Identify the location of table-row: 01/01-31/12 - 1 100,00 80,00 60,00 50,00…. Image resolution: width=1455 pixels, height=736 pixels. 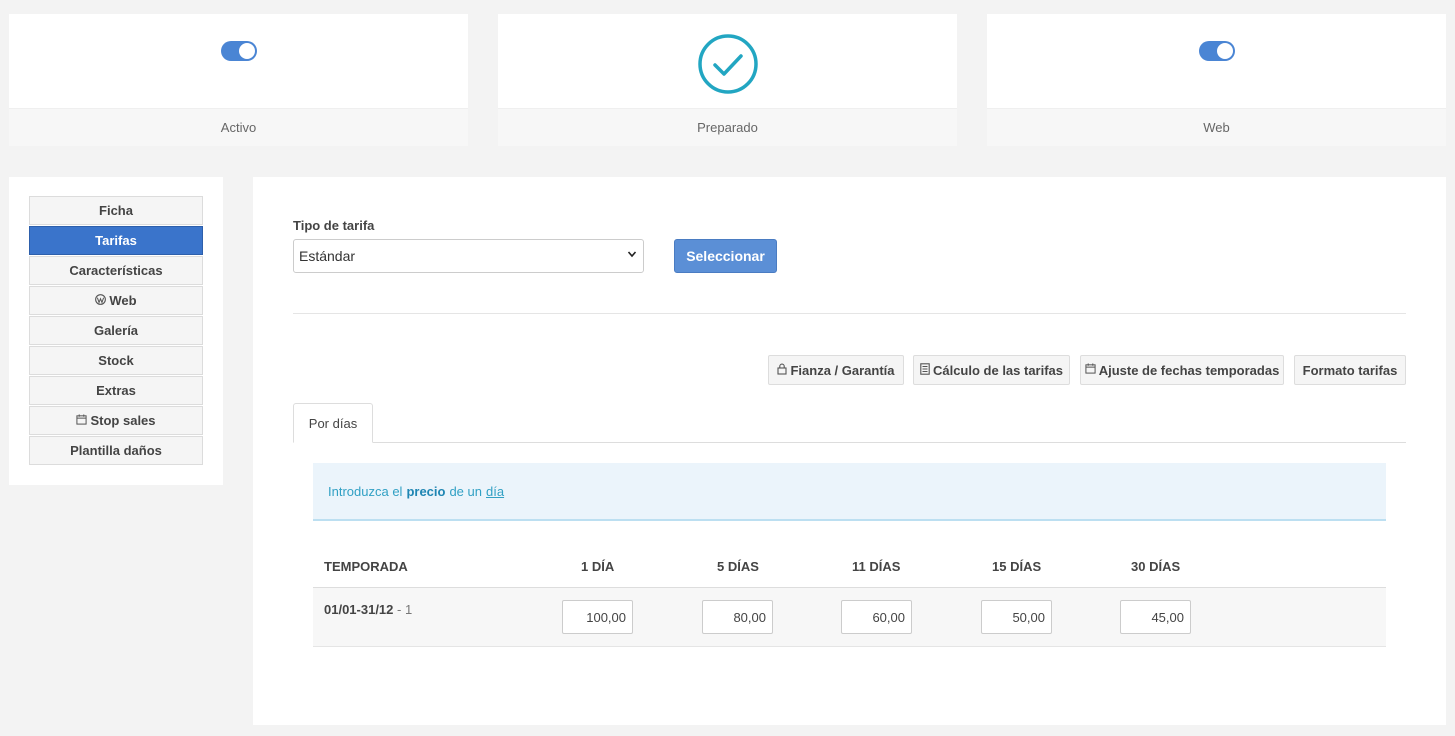
(849, 617).